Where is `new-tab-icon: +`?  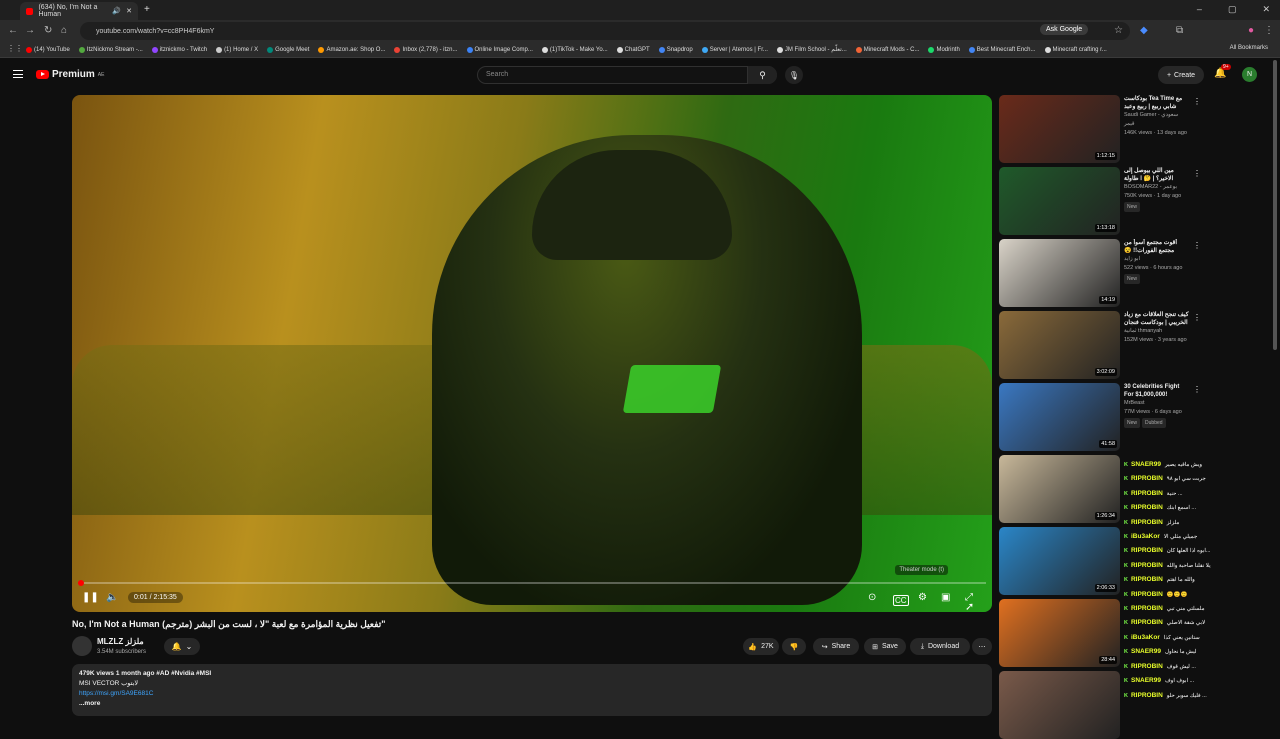 new-tab-icon: + is located at coordinates (147, 9).